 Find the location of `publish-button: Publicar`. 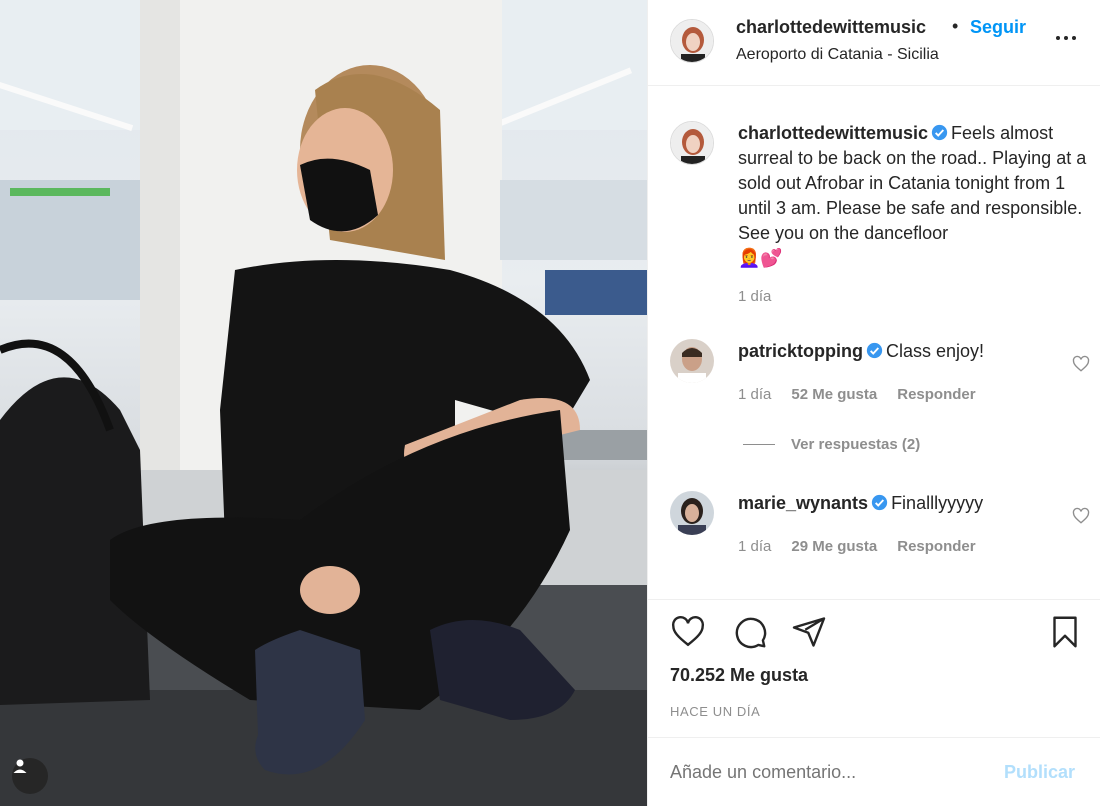

publish-button: Publicar is located at coordinates (1039, 772).